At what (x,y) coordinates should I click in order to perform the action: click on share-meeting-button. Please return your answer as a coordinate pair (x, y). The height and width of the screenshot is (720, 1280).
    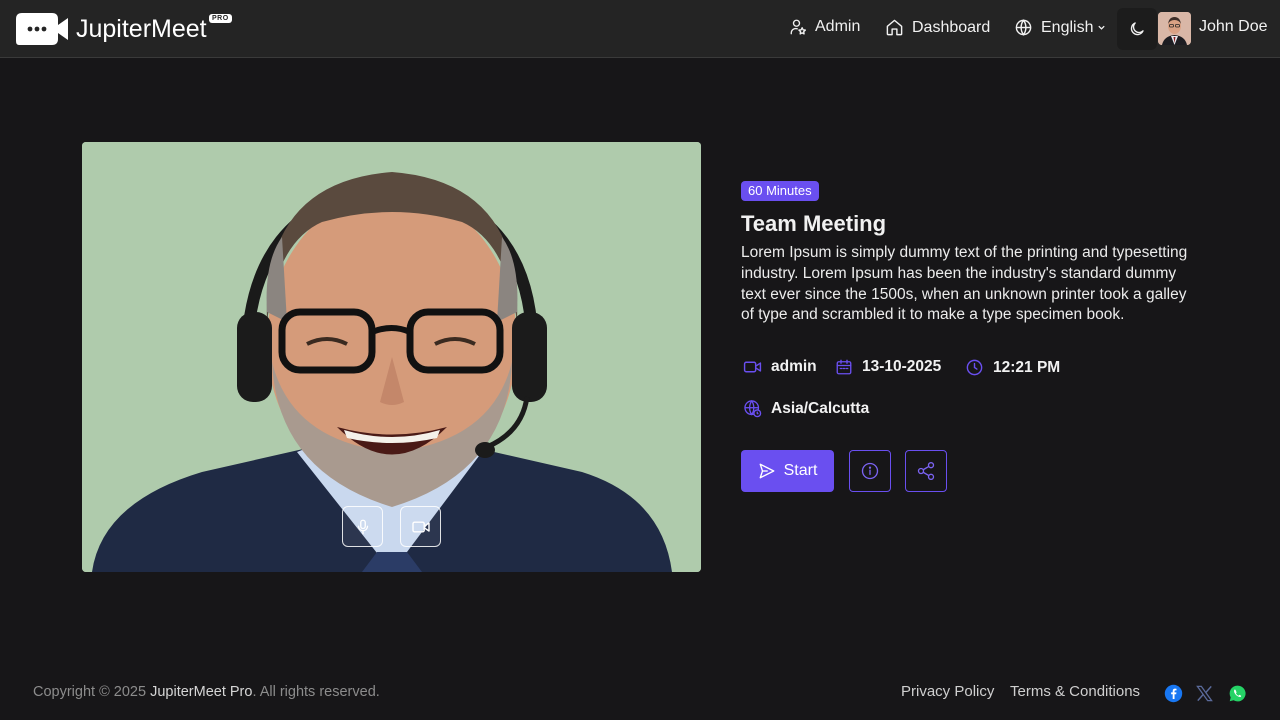
    Looking at the image, I should click on (926, 471).